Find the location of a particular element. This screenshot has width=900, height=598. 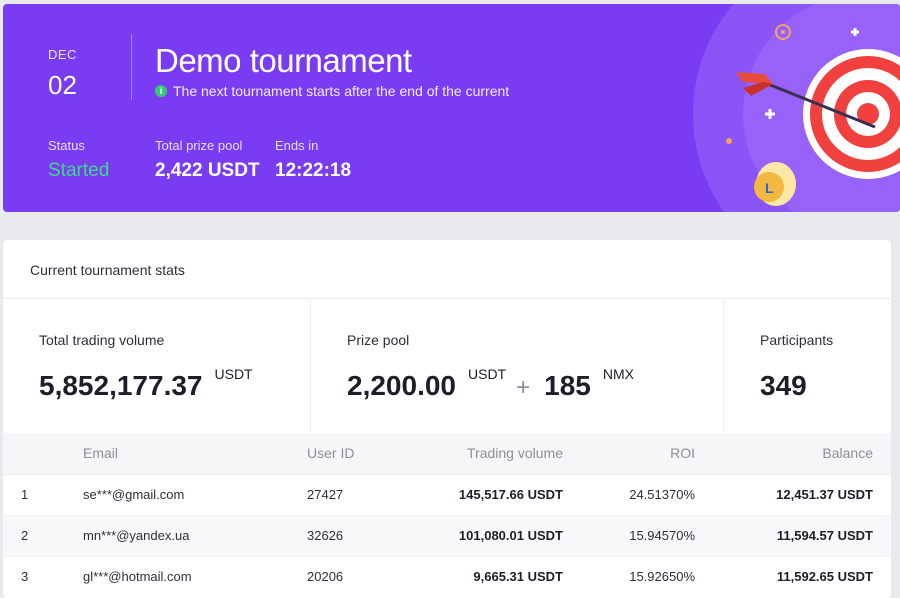

email-header: Email is located at coordinates (195, 453).